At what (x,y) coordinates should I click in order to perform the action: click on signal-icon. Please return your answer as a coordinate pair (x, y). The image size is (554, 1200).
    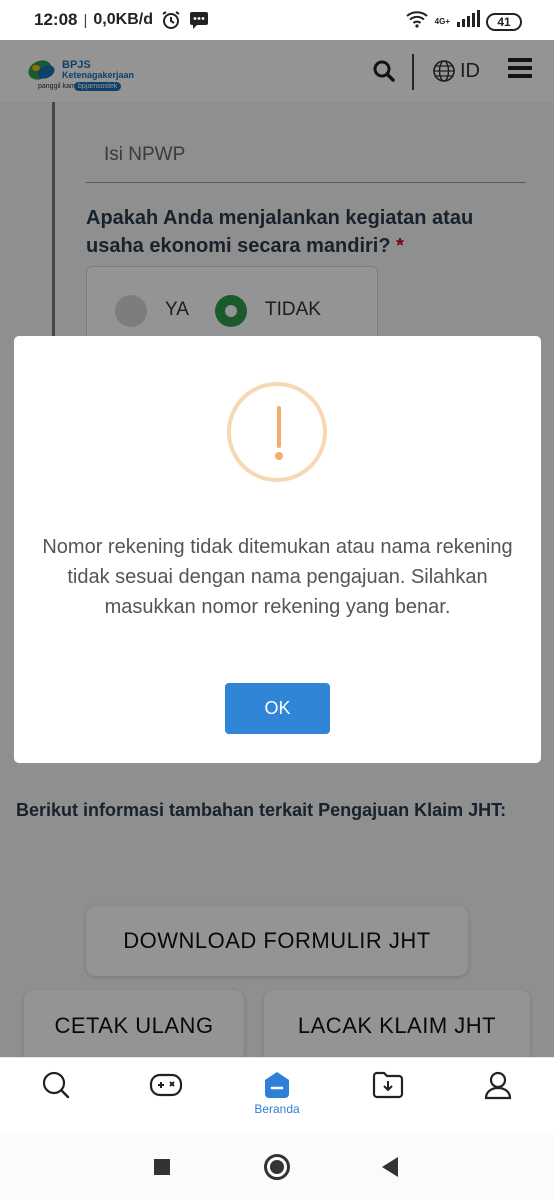
    Looking at the image, I should click on (468, 21).